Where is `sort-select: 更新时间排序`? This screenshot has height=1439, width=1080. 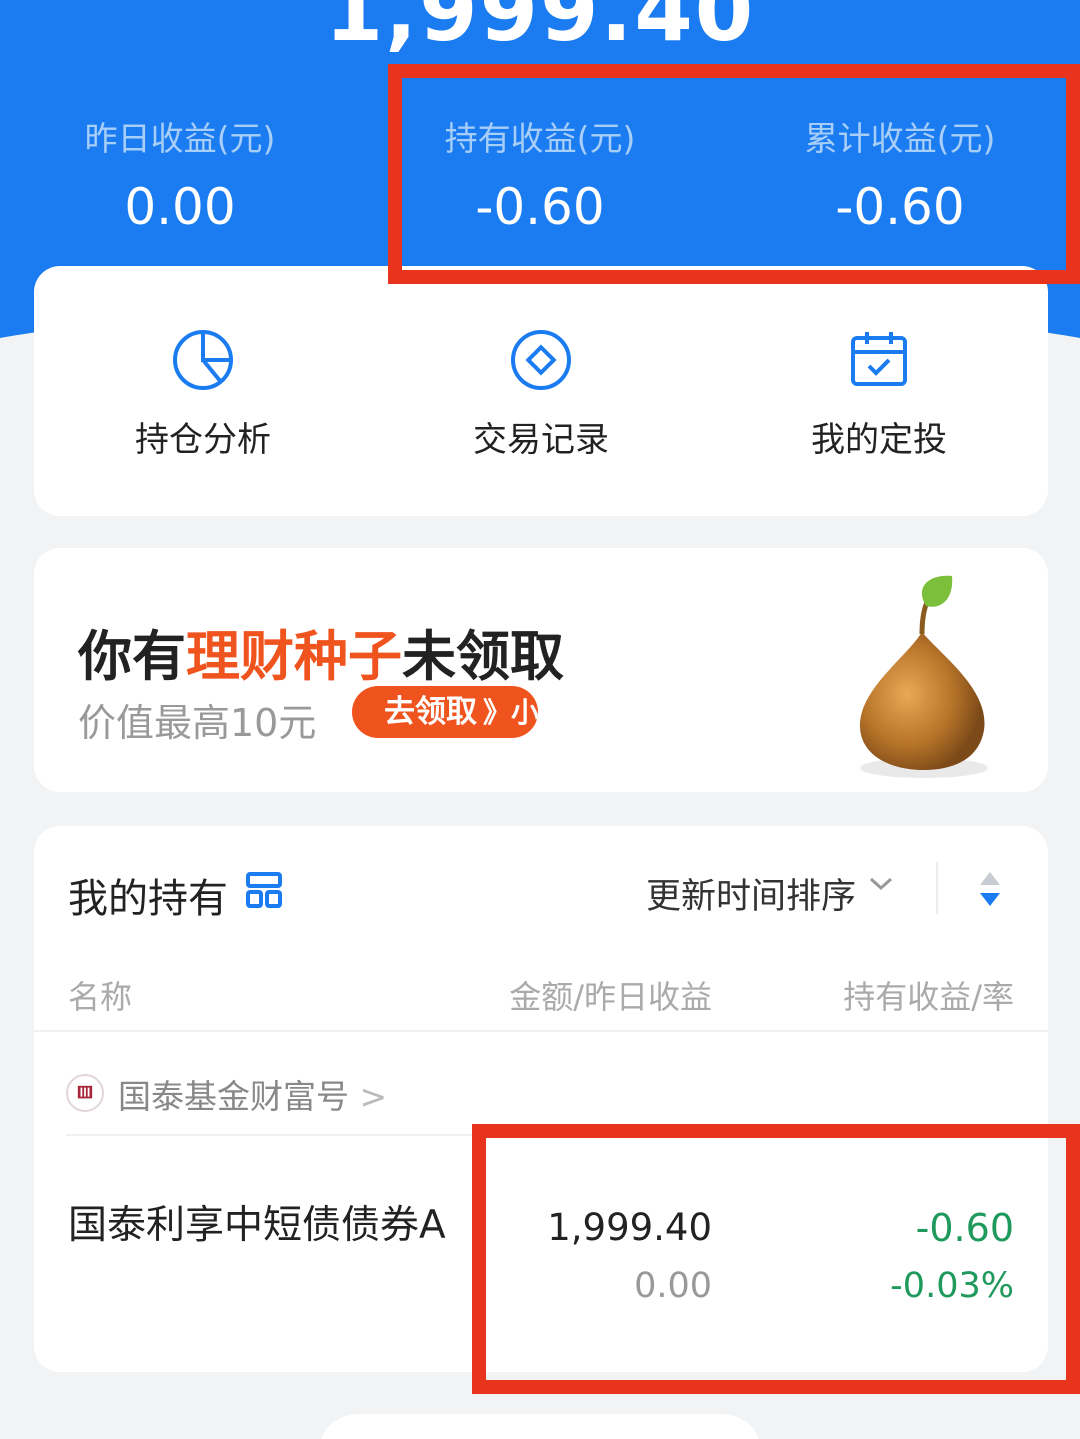
sort-select: 更新时间排序 is located at coordinates (751, 893).